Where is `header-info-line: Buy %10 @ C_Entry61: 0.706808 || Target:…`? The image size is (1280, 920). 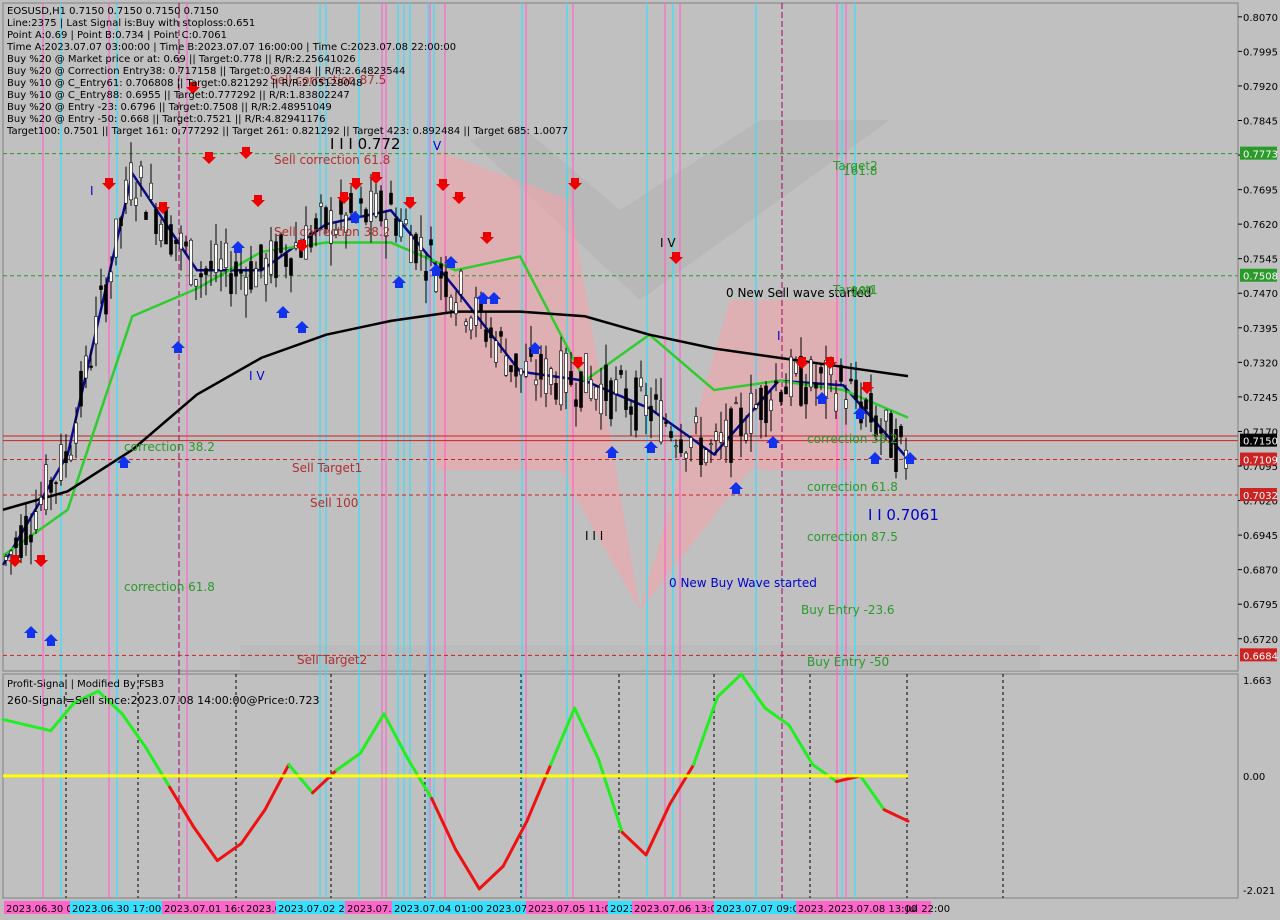
header-info-line: Buy %10 @ C_Entry61: 0.706808 || Target:… is located at coordinates (184, 83).